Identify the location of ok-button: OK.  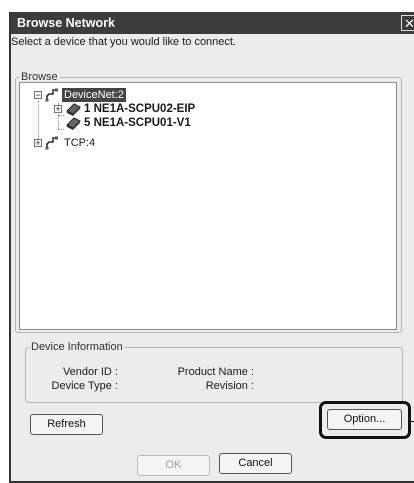
(173, 465).